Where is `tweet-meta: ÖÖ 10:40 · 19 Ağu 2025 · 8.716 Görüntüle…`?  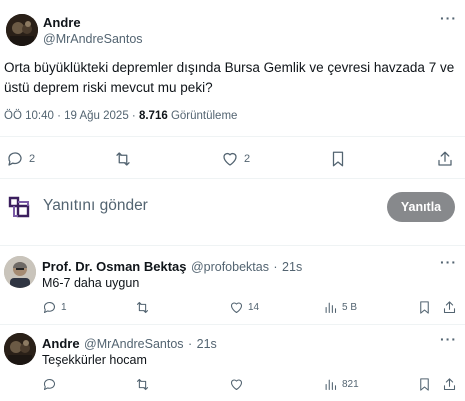
tweet-meta: ÖÖ 10:40 · 19 Ağu 2025 · 8.716 Görüntüle… is located at coordinates (120, 116).